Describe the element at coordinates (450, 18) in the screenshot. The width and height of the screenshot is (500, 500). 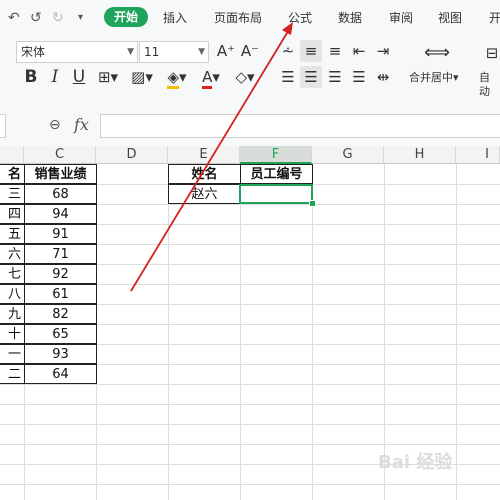
I see `tab-view: 视图` at that location.